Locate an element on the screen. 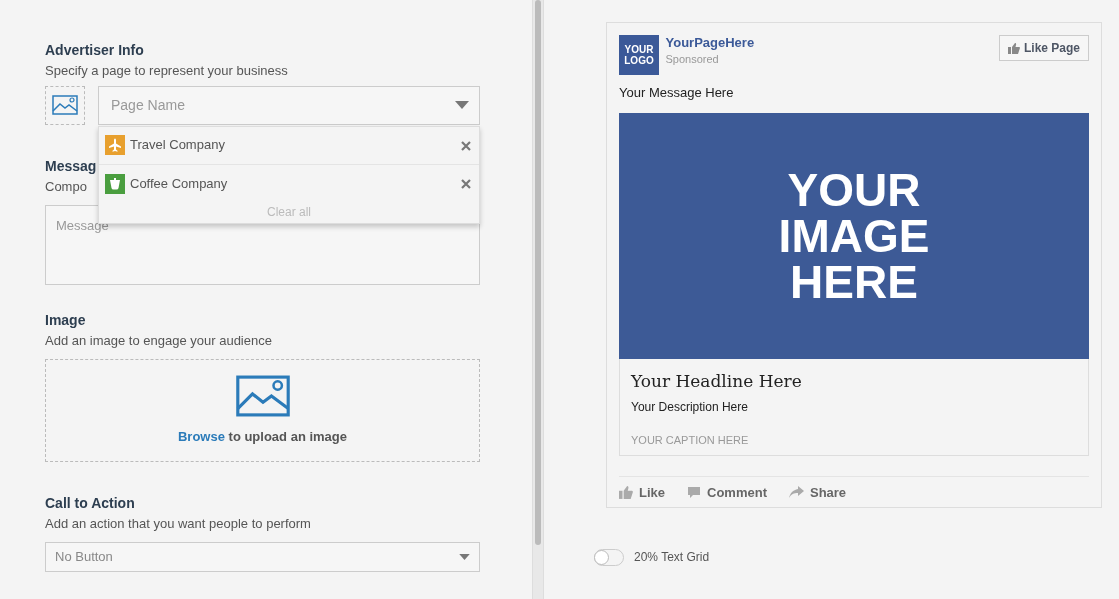  page-name: YourPageHere is located at coordinates (829, 43).